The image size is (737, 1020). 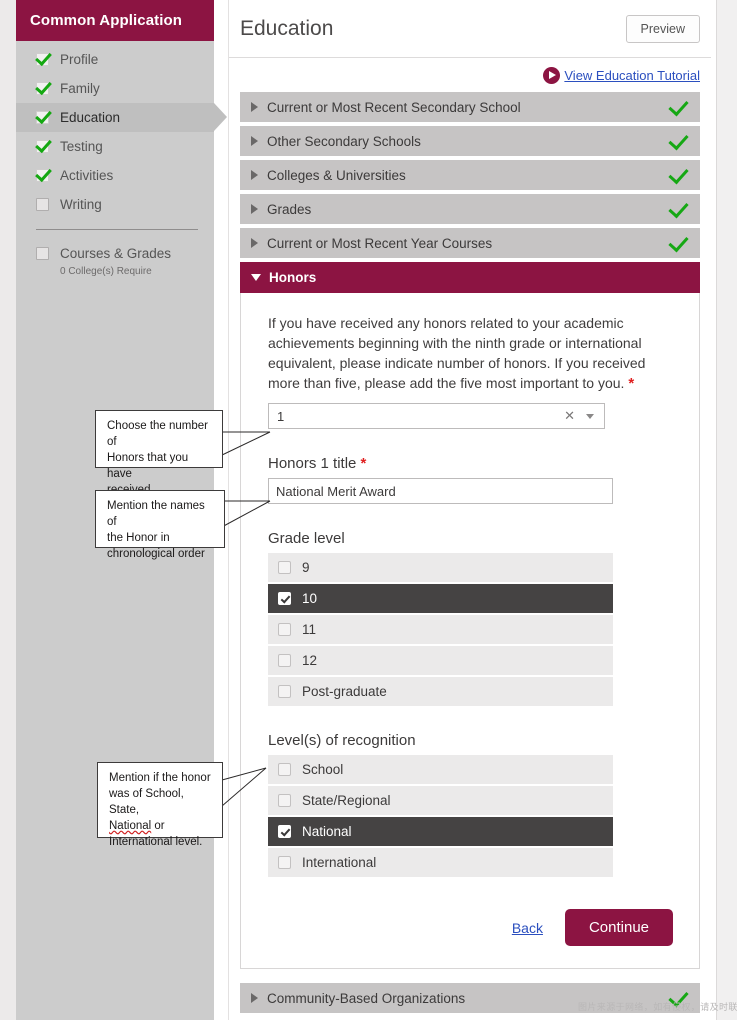 I want to click on accordion-section-label: Other Secondary Schools, so click(x=344, y=141).